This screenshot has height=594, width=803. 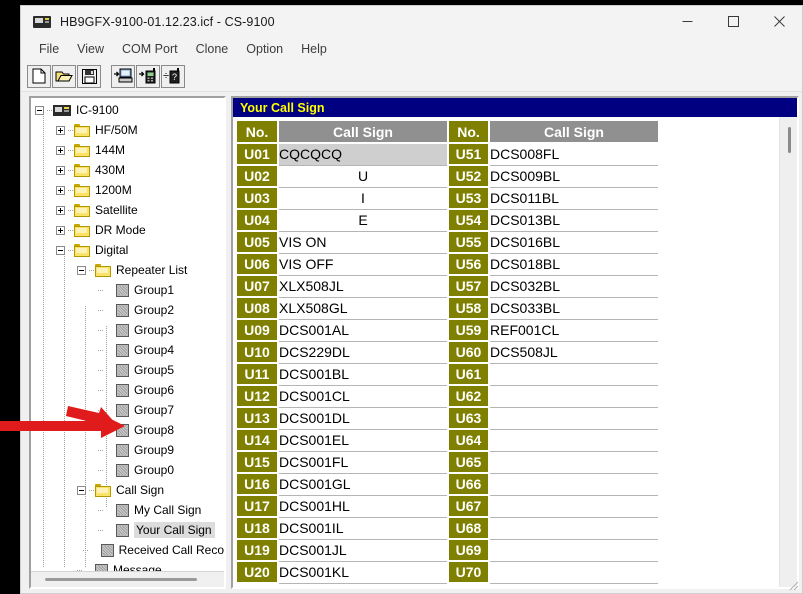 What do you see at coordinates (127, 290) in the screenshot?
I see `tree-item-group1: Group1` at bounding box center [127, 290].